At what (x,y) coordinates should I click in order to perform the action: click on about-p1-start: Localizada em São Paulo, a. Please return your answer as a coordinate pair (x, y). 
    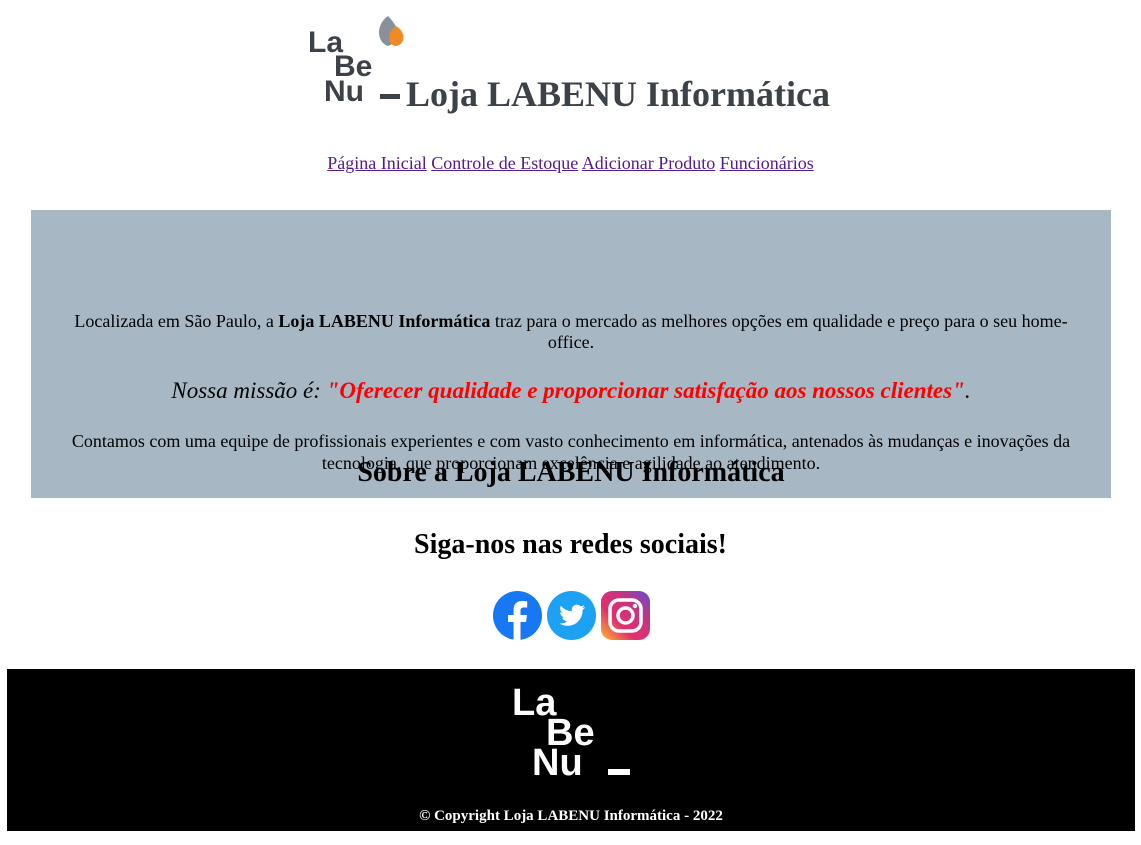
    Looking at the image, I should click on (176, 321).